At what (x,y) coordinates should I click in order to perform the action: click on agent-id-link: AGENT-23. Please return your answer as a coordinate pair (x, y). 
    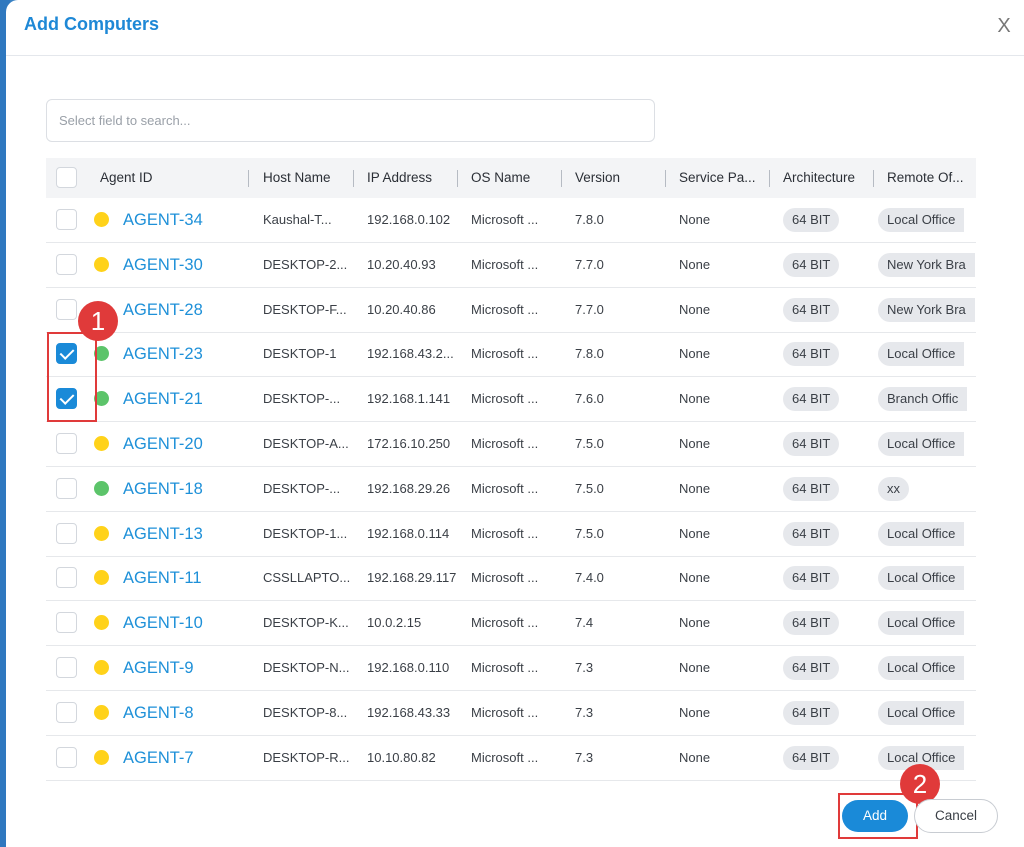
    Looking at the image, I should click on (163, 354).